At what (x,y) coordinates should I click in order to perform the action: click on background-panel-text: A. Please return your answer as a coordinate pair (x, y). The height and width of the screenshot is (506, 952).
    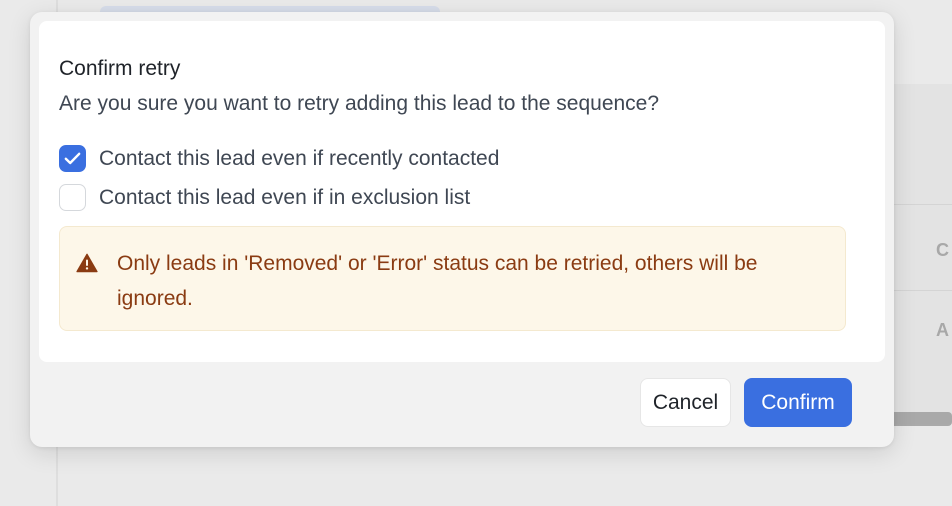
    Looking at the image, I should click on (942, 330).